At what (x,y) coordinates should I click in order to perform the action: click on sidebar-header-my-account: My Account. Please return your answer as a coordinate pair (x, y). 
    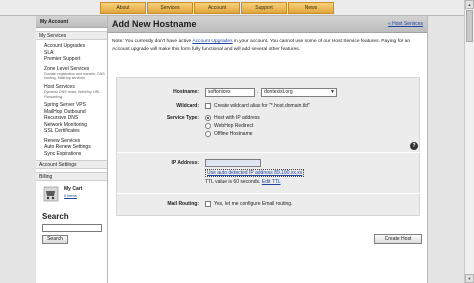
    Looking at the image, I should click on (71, 22).